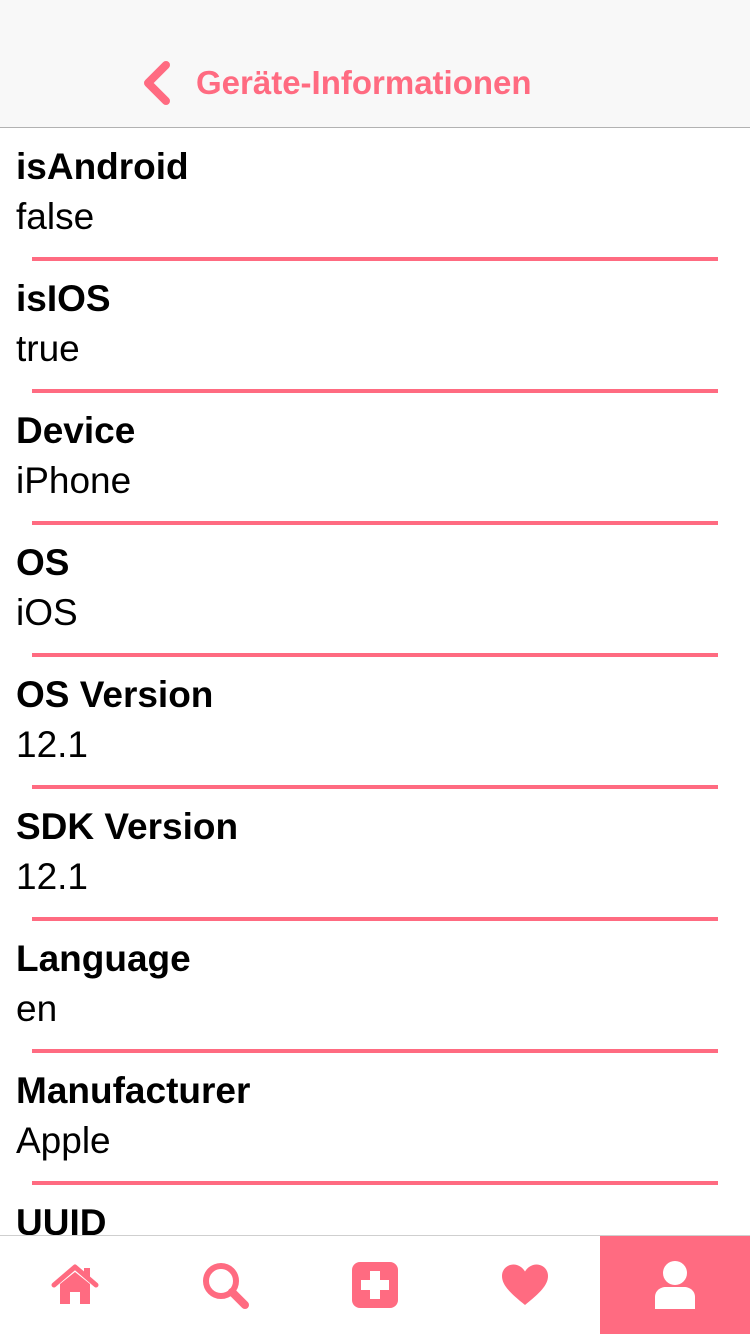 This screenshot has height=1334, width=750. Describe the element at coordinates (76, 430) in the screenshot. I see `info-label: Device` at that location.